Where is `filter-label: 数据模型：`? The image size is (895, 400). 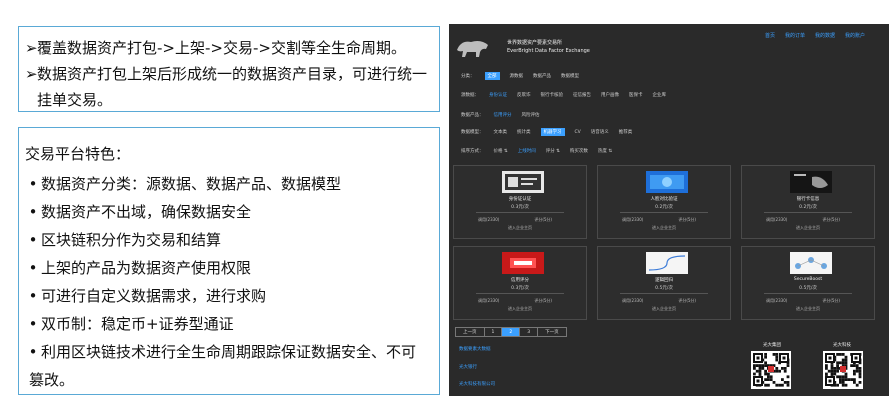 filter-label: 数据模型： is located at coordinates (472, 132).